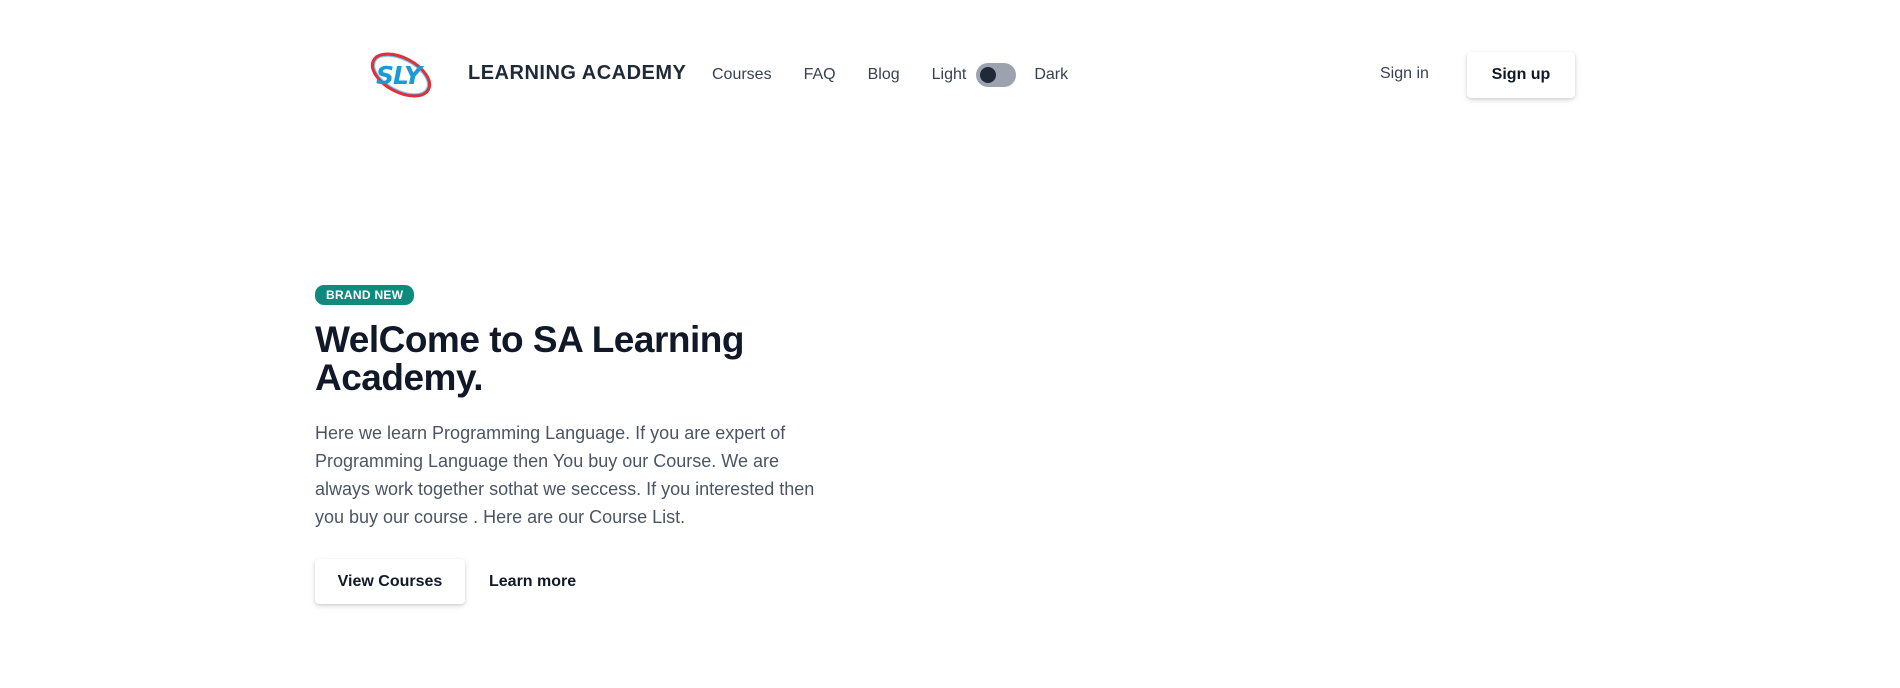 The image size is (1900, 688). What do you see at coordinates (365, 295) in the screenshot?
I see `brand-new-badge: BRAND NEW` at bounding box center [365, 295].